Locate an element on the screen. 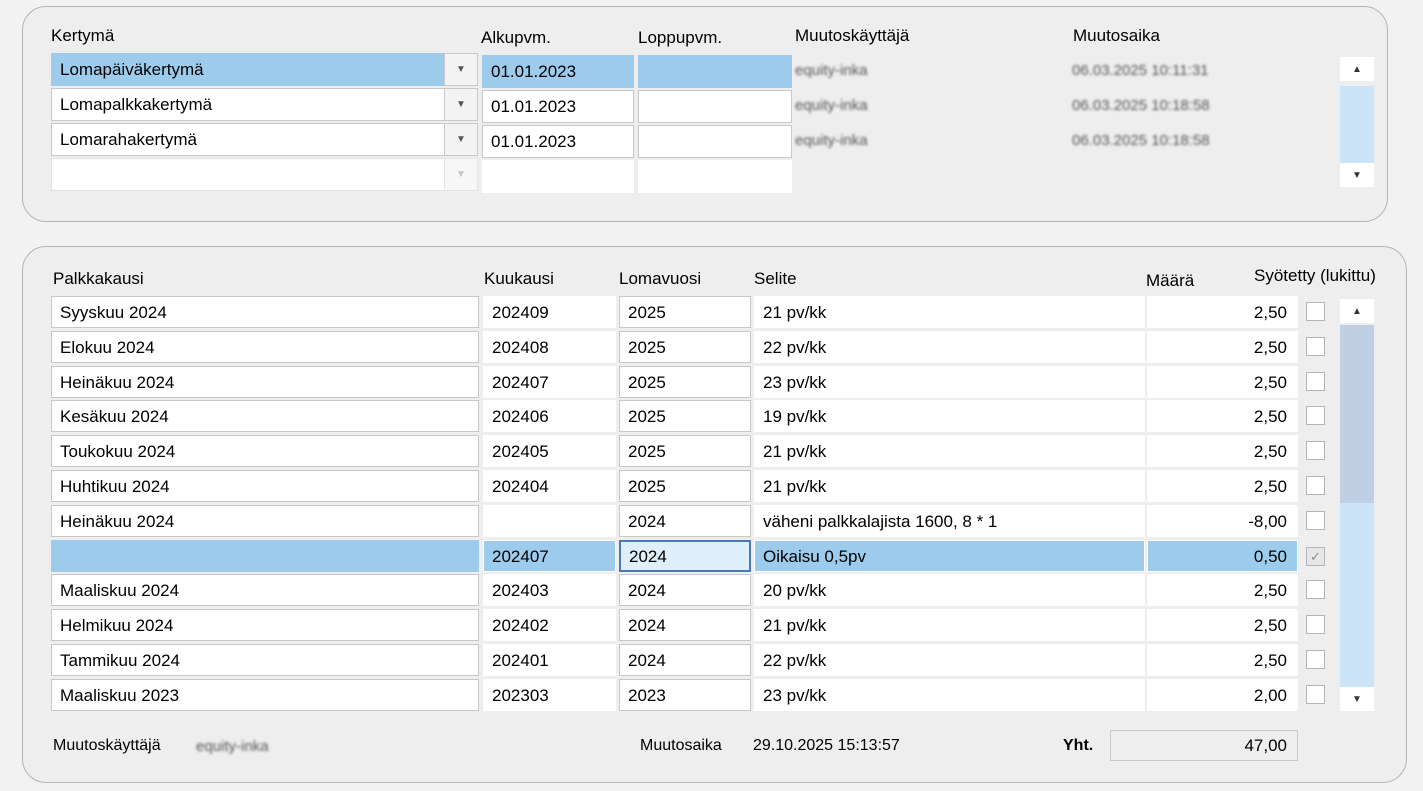  entries-scrollbar: ▲ ▼ is located at coordinates (1357, 506).